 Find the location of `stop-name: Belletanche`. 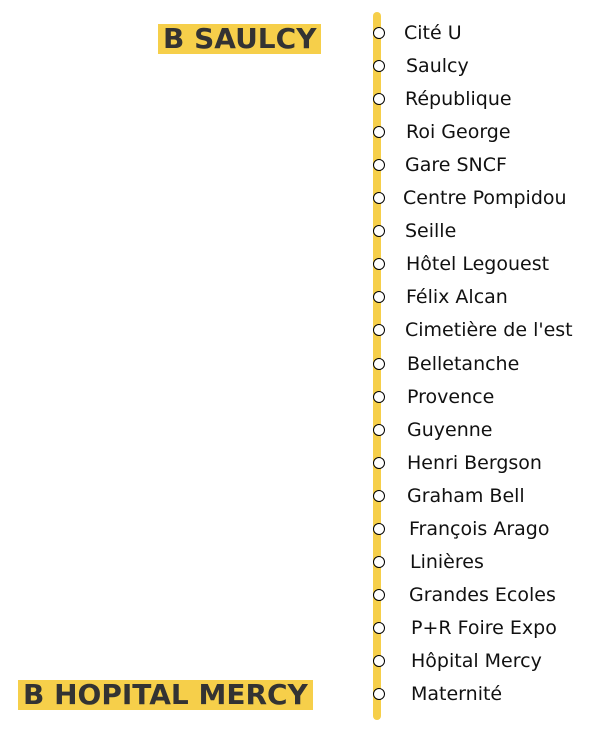

stop-name: Belletanche is located at coordinates (463, 363).